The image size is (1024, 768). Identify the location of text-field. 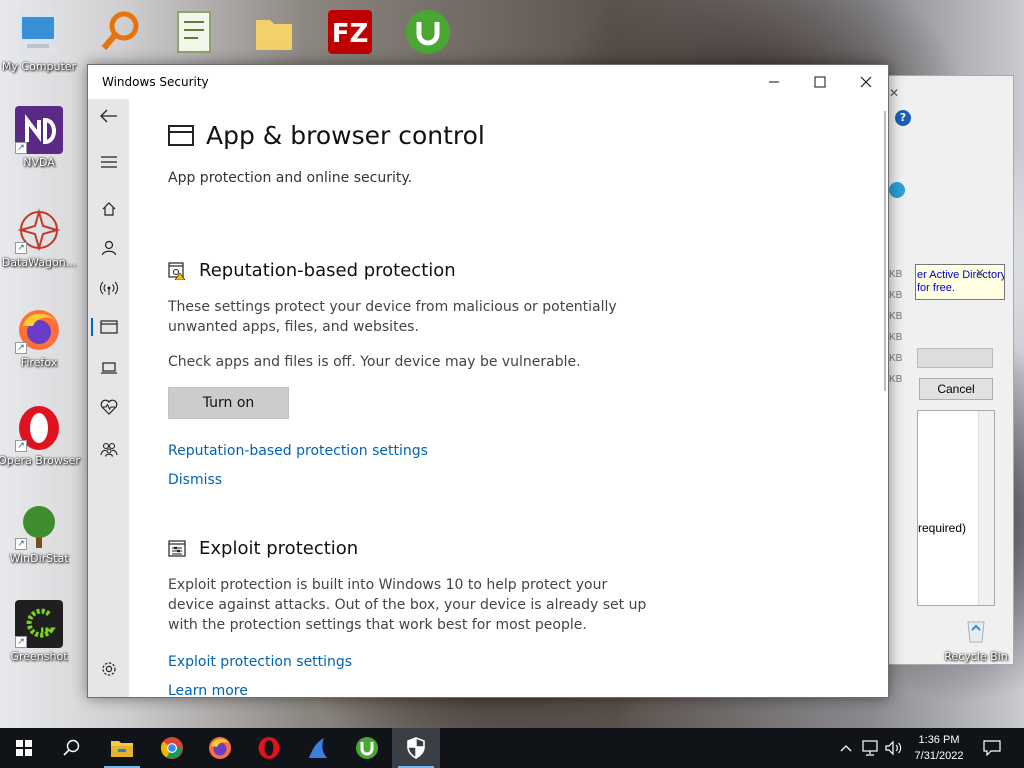
(955, 358).